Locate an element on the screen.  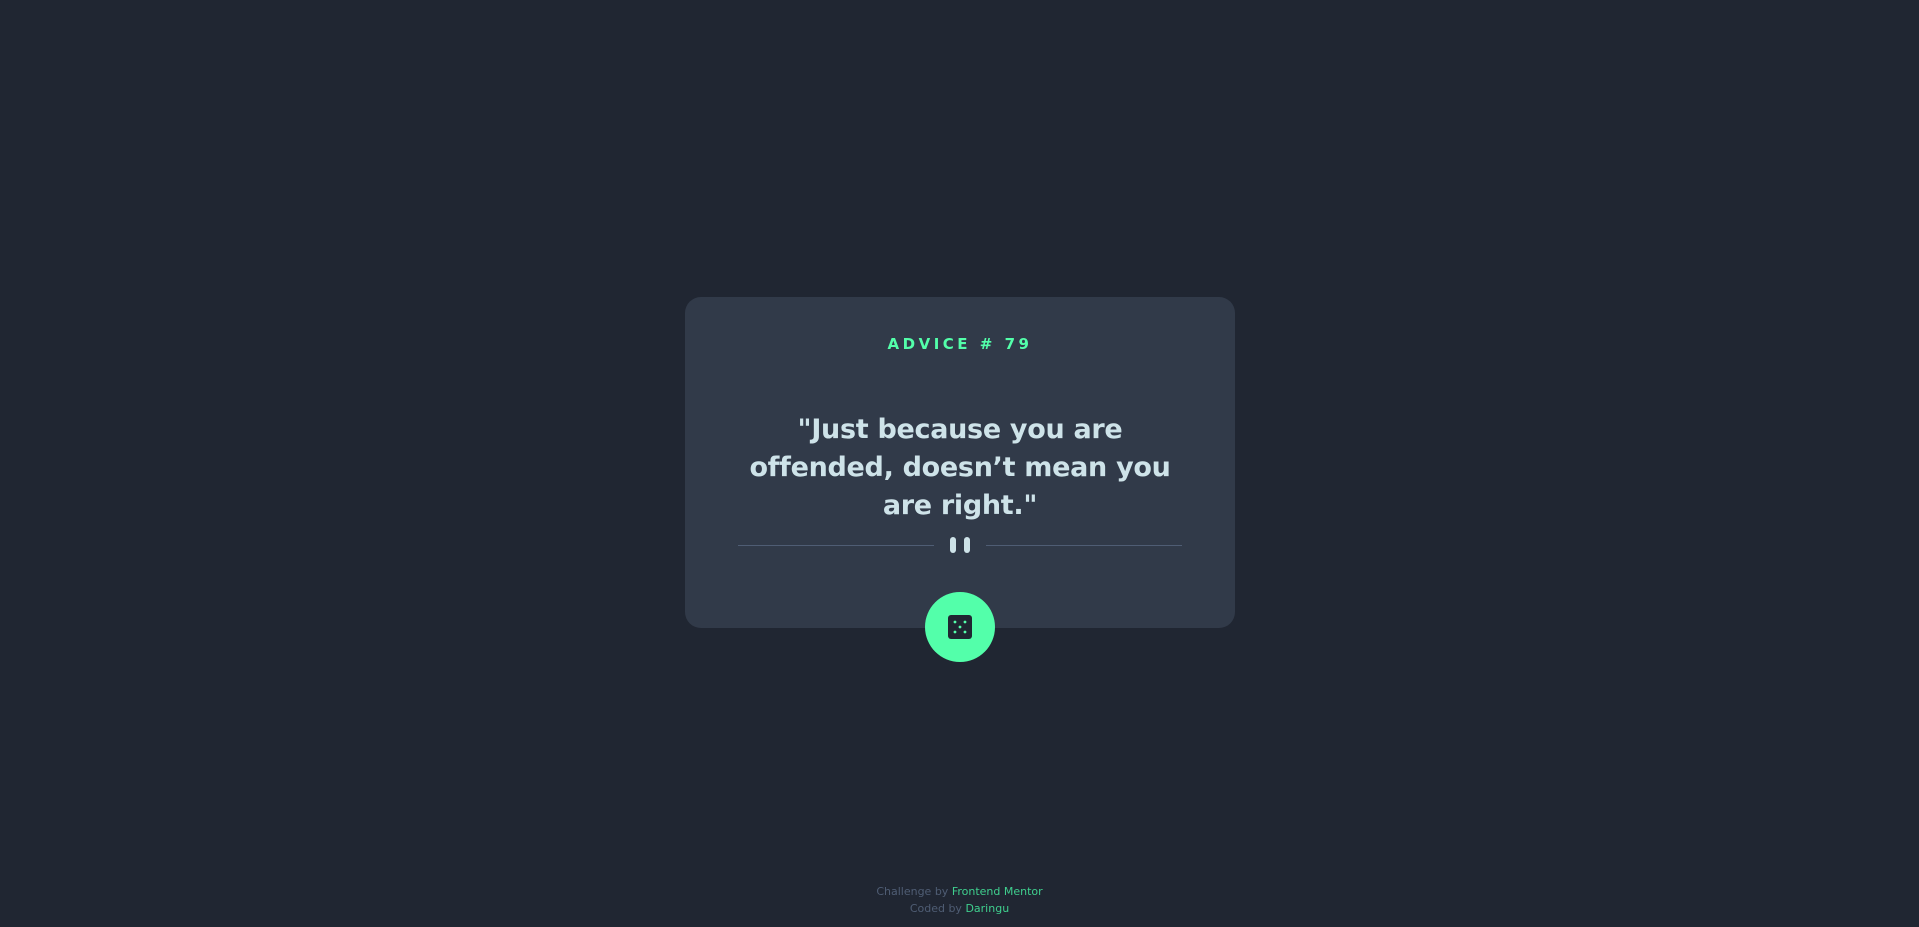
attribution-challenge: Challenge by Frontend Mentor is located at coordinates (959, 891).